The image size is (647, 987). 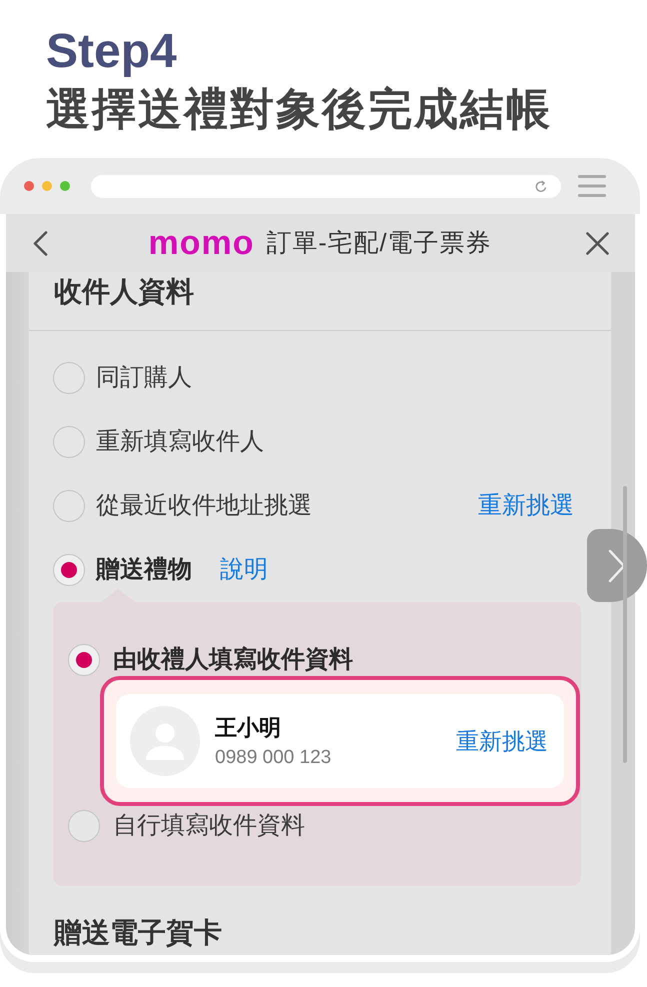 I want to click on option-label: 從最近收件地址挑選, so click(x=204, y=506).